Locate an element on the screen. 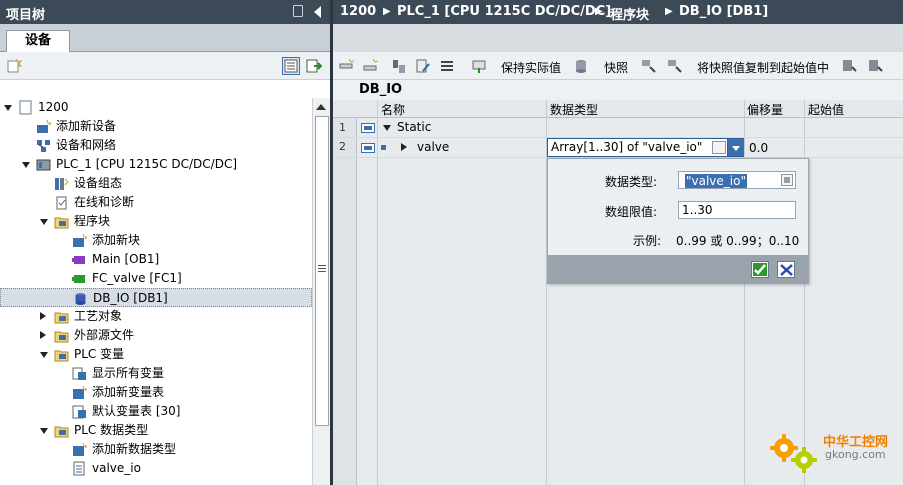 The height and width of the screenshot is (485, 903). view-icon is located at coordinates (291, 66).